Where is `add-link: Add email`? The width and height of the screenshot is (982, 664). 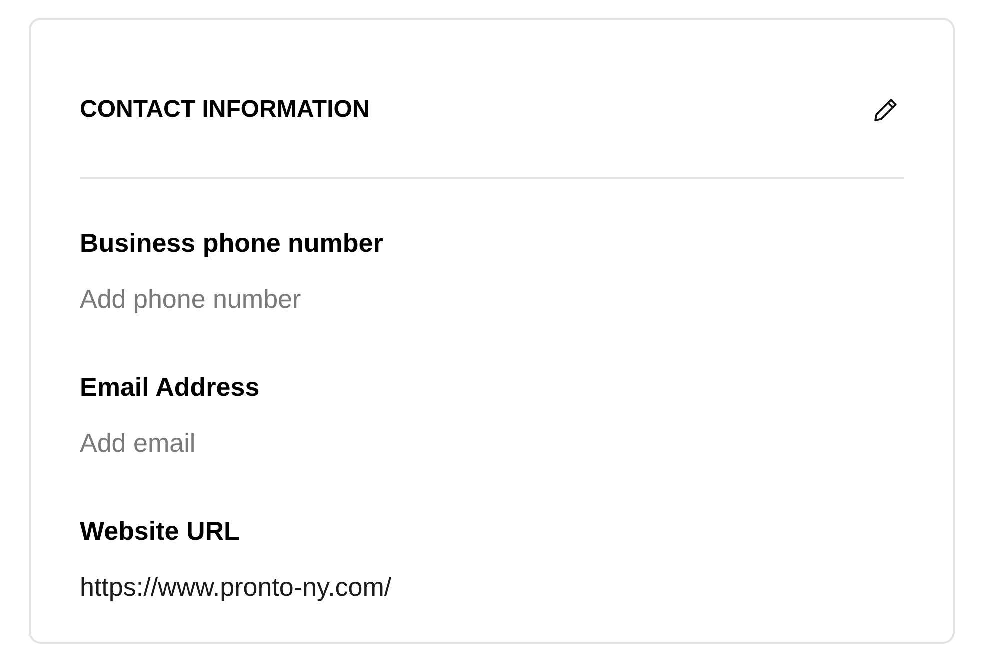
add-link: Add email is located at coordinates (492, 443).